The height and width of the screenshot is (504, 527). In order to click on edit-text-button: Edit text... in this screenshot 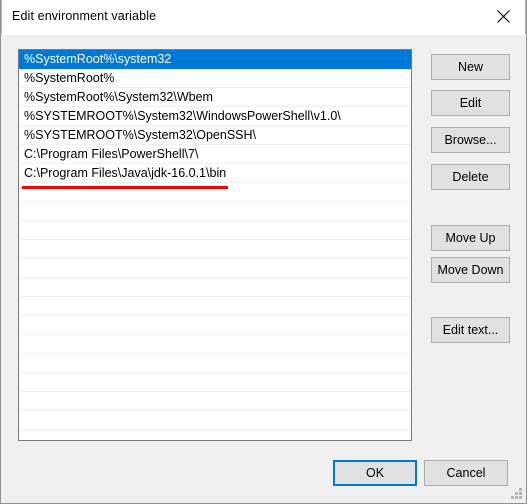, I will do `click(470, 330)`.